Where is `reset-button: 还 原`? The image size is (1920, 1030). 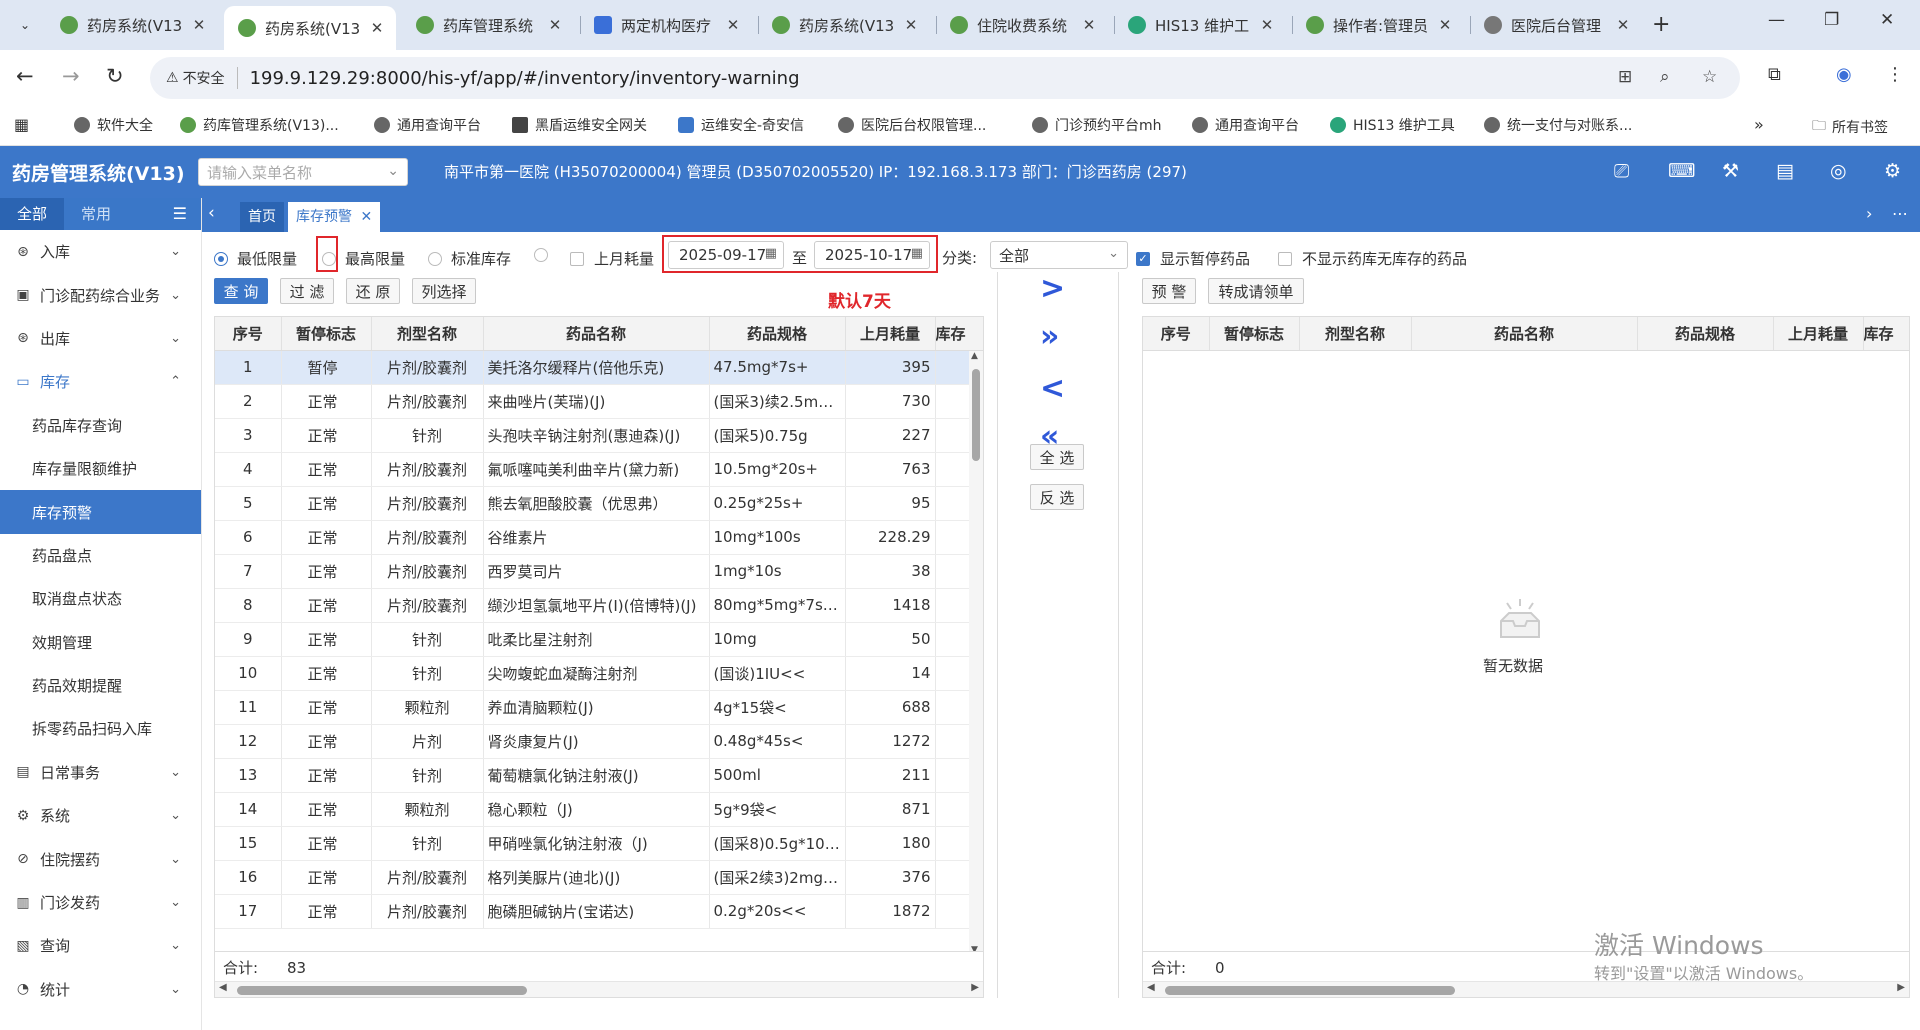 reset-button: 还 原 is located at coordinates (373, 291).